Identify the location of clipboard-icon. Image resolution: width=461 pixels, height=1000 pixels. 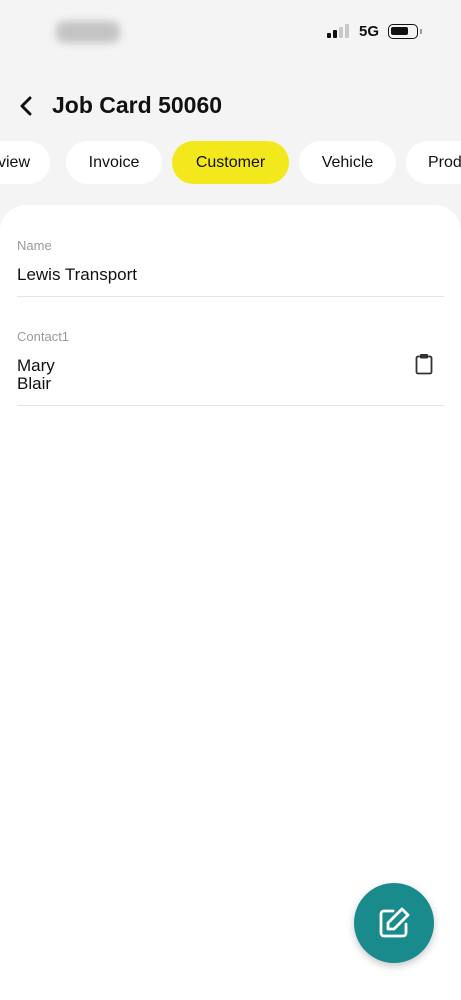
(424, 364).